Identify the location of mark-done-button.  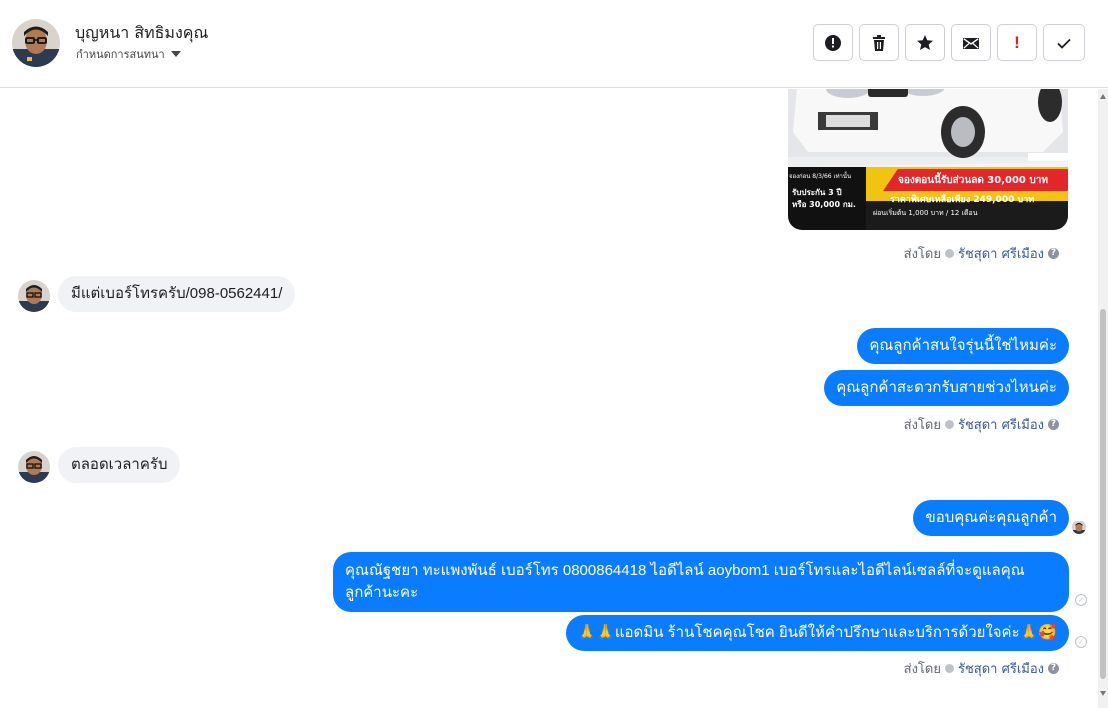
(1064, 42).